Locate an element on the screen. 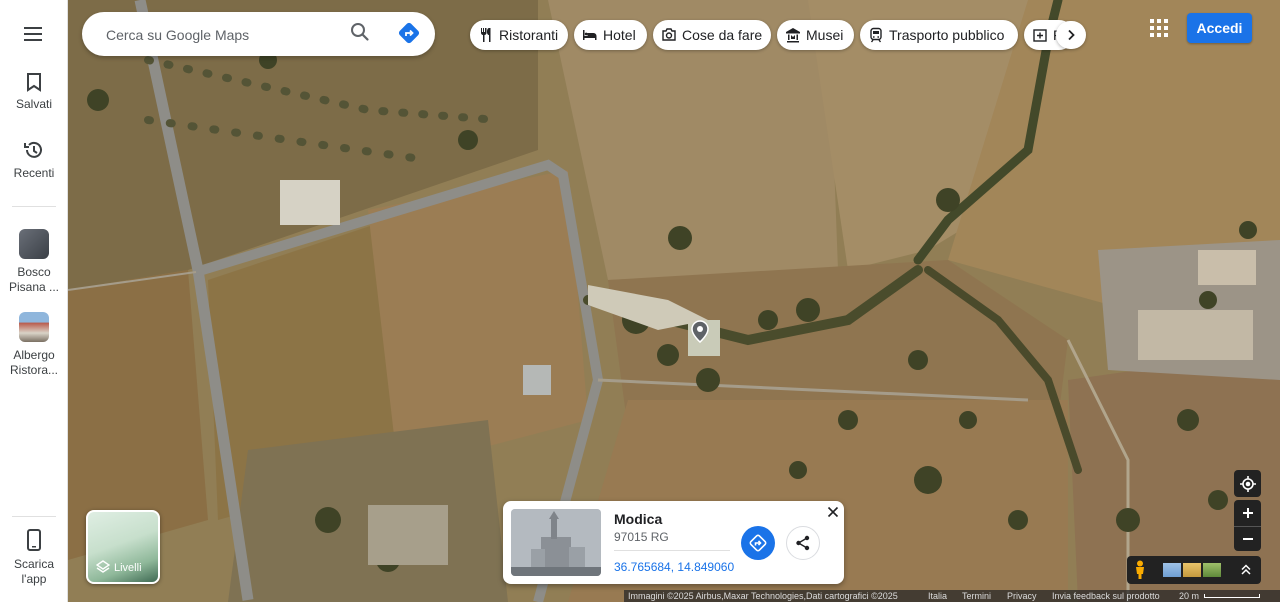  terms-link: Termini is located at coordinates (976, 596).